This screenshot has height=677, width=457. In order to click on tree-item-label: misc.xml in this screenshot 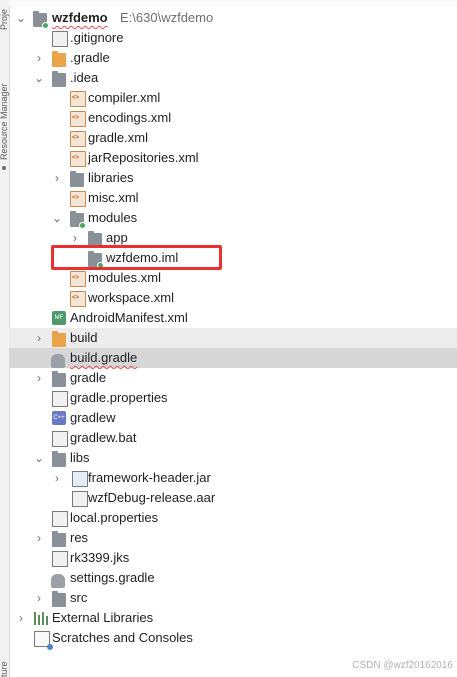, I will do `click(113, 197)`.